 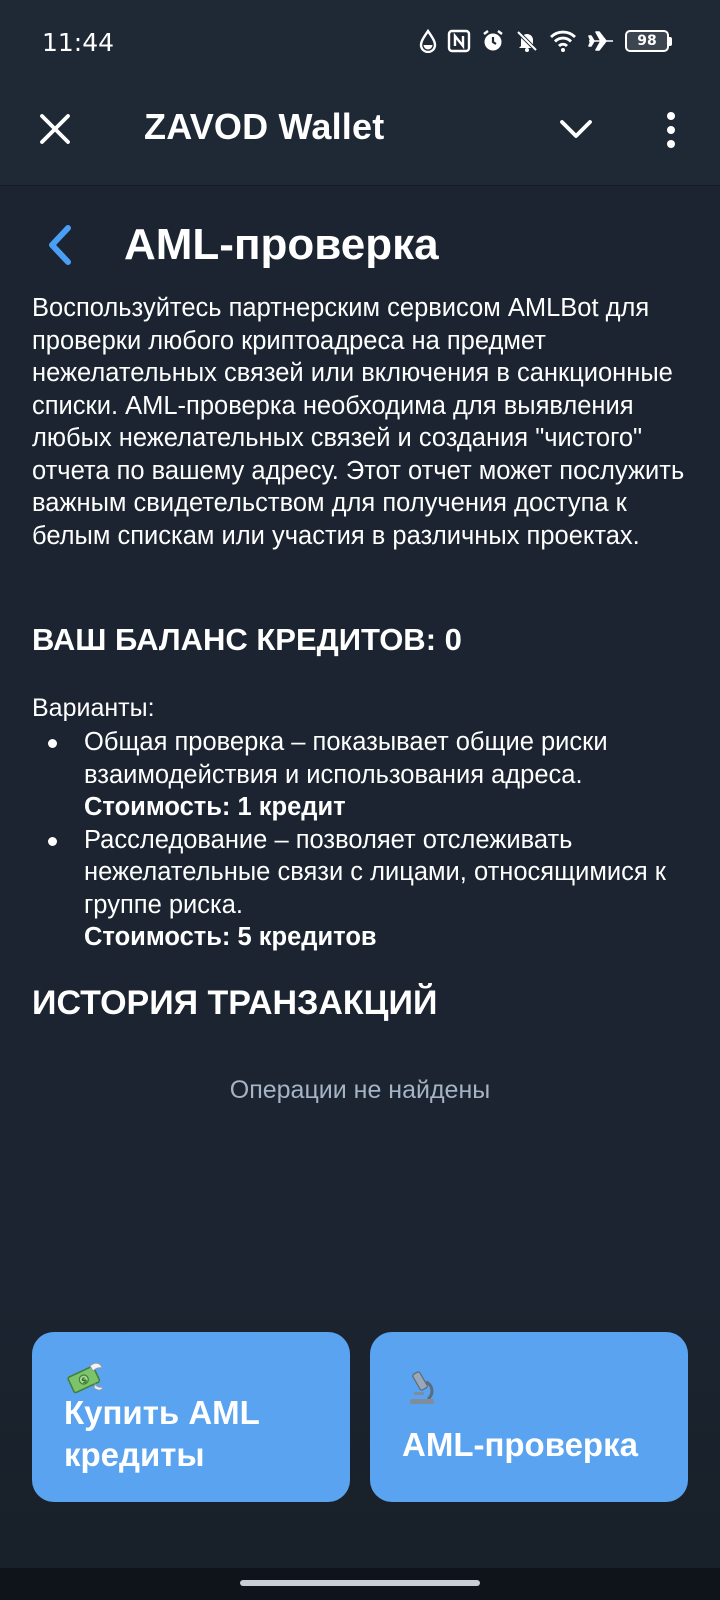 I want to click on credit-balance: ВАШ БАЛАНС КРЕДИТОВ: 0, so click(x=247, y=639).